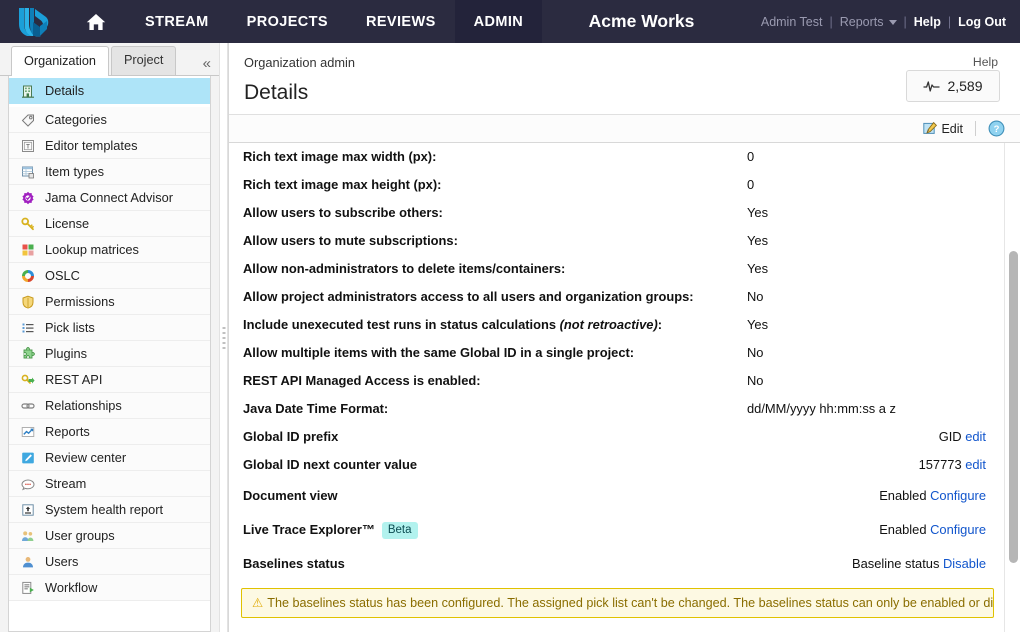 Image resolution: width=1020 pixels, height=632 pixels. I want to click on sidebar-item-label: System health report, so click(104, 509).